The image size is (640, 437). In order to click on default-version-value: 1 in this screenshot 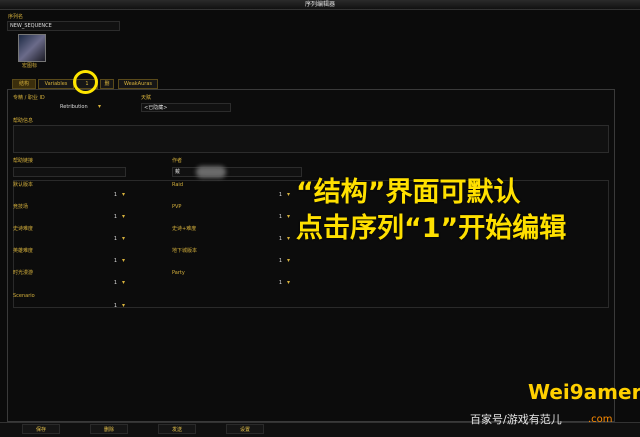, I will do `click(115, 195)`.